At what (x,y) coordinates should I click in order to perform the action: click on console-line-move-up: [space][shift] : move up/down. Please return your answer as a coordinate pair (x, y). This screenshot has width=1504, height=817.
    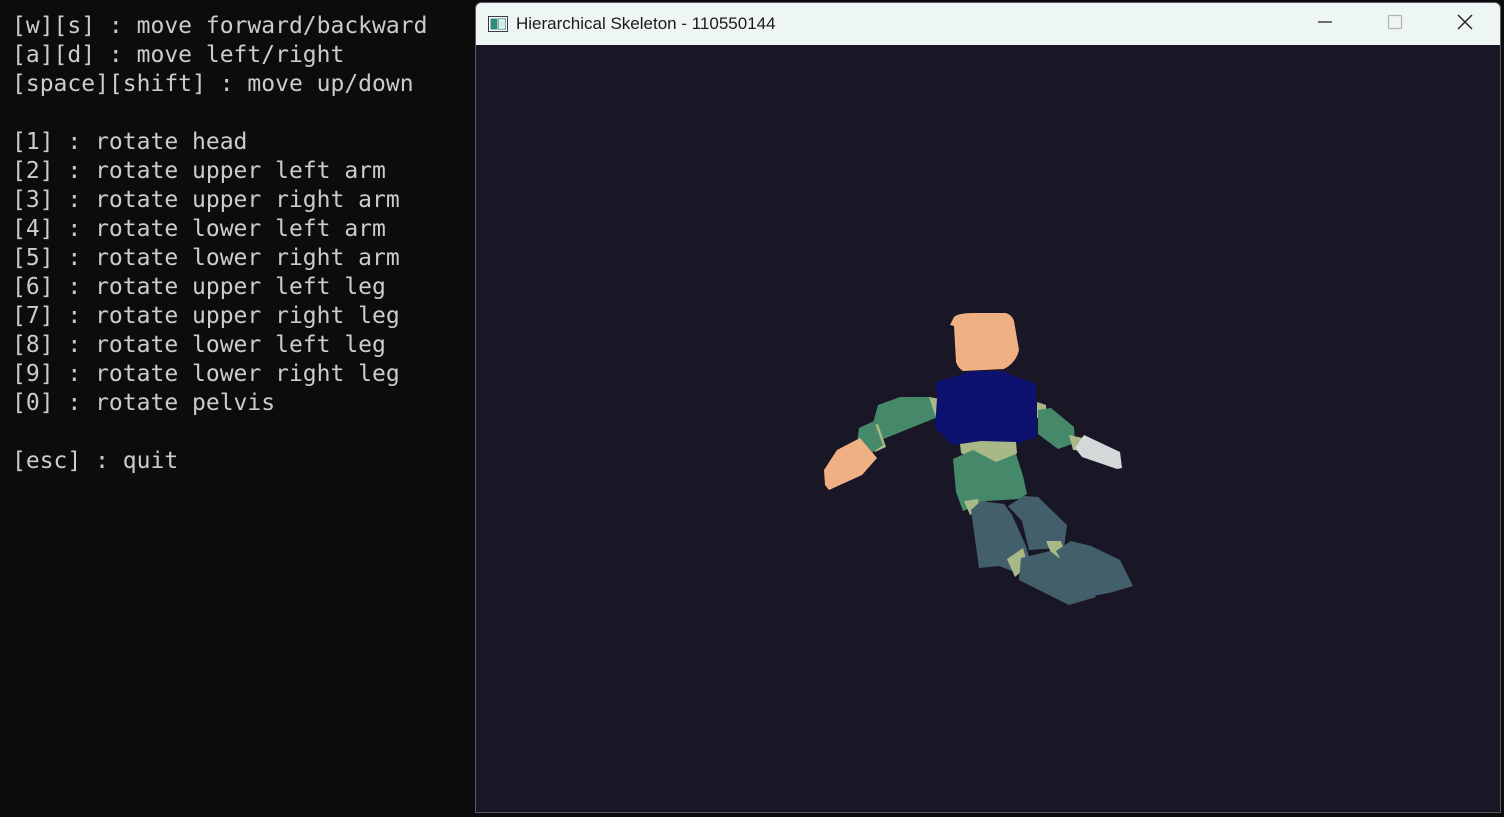
    Looking at the image, I should click on (213, 84).